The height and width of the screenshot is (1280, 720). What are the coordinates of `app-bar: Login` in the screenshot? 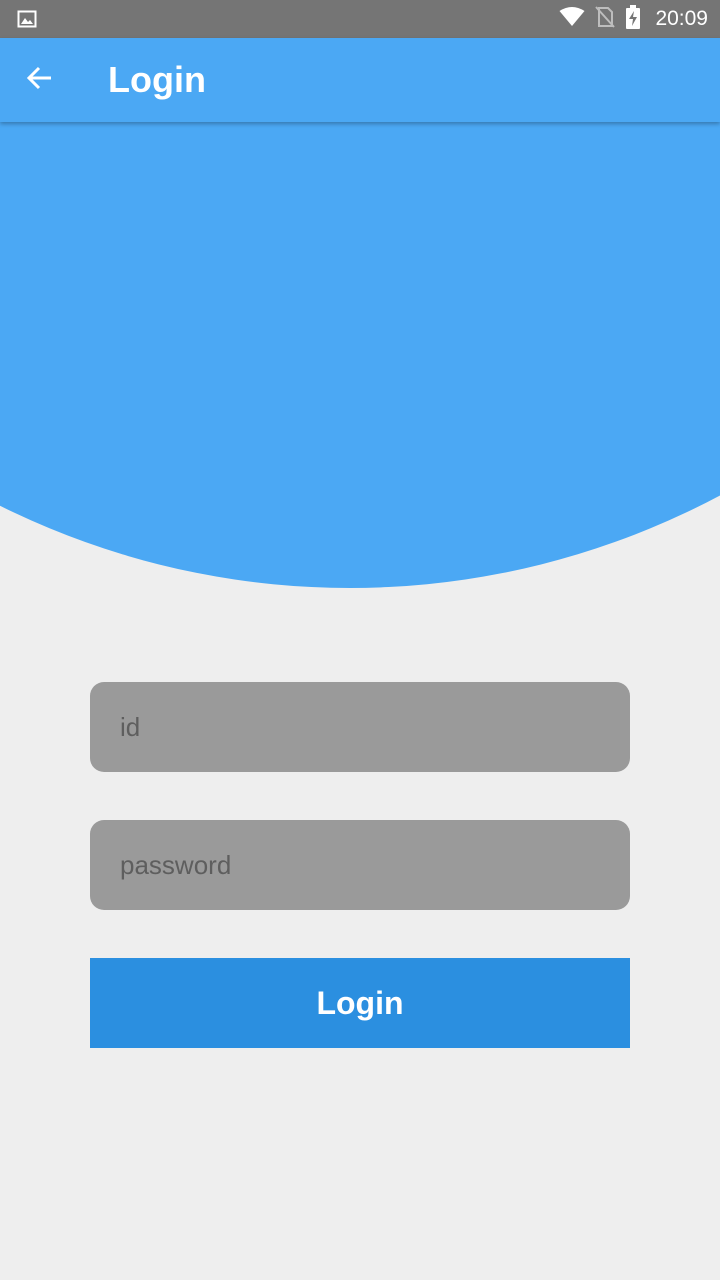 It's located at (360, 80).